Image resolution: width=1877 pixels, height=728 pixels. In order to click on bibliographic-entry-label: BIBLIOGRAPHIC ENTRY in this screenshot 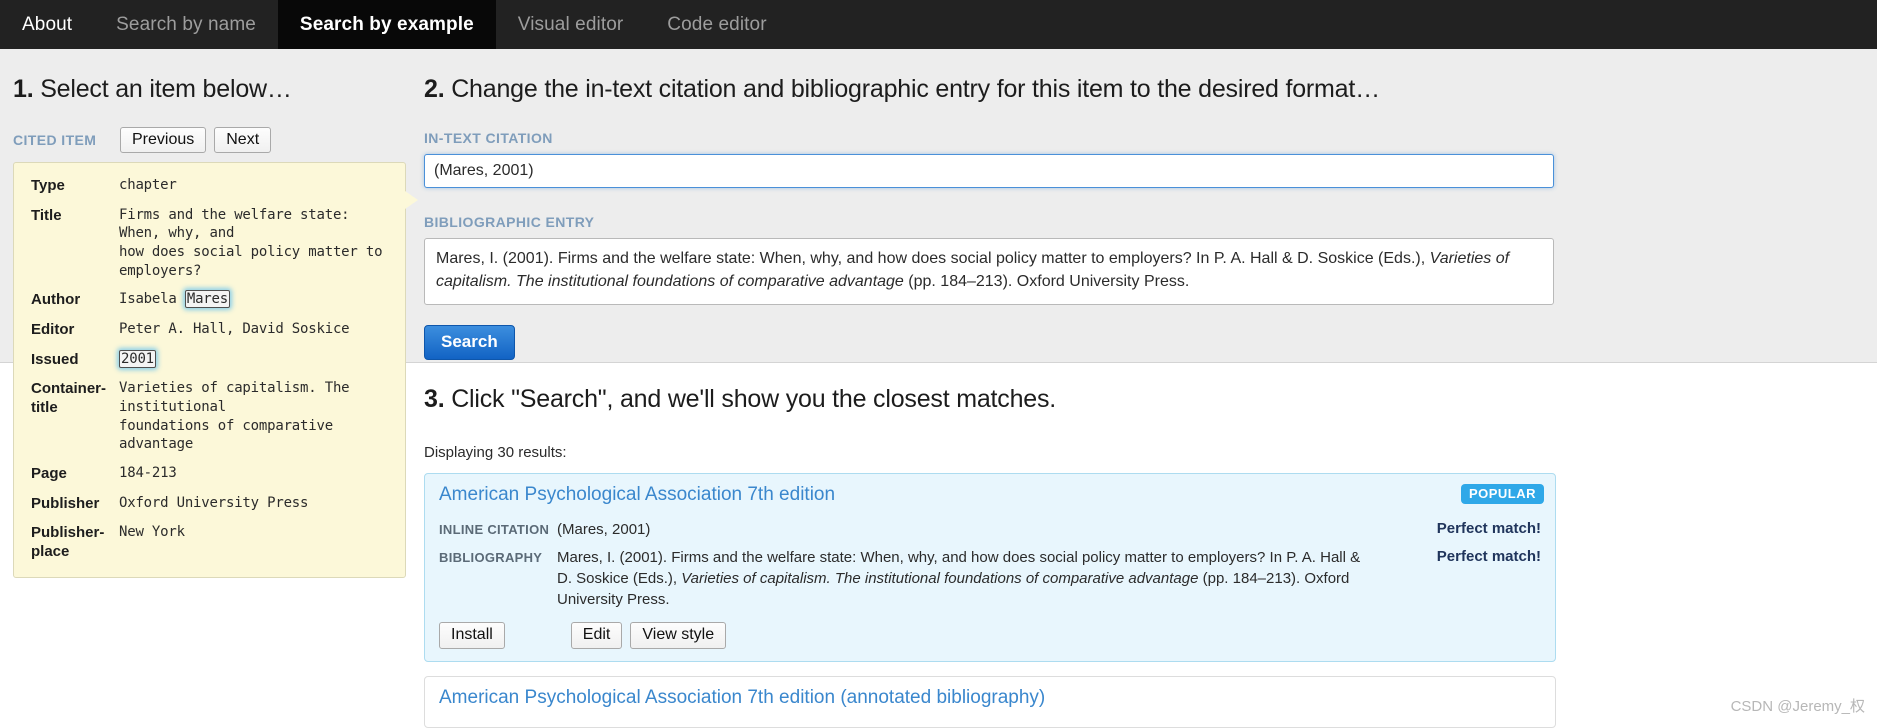, I will do `click(509, 222)`.